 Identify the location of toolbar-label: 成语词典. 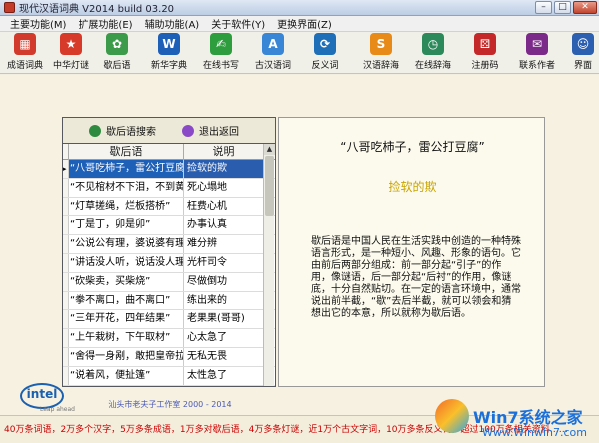
(24, 66).